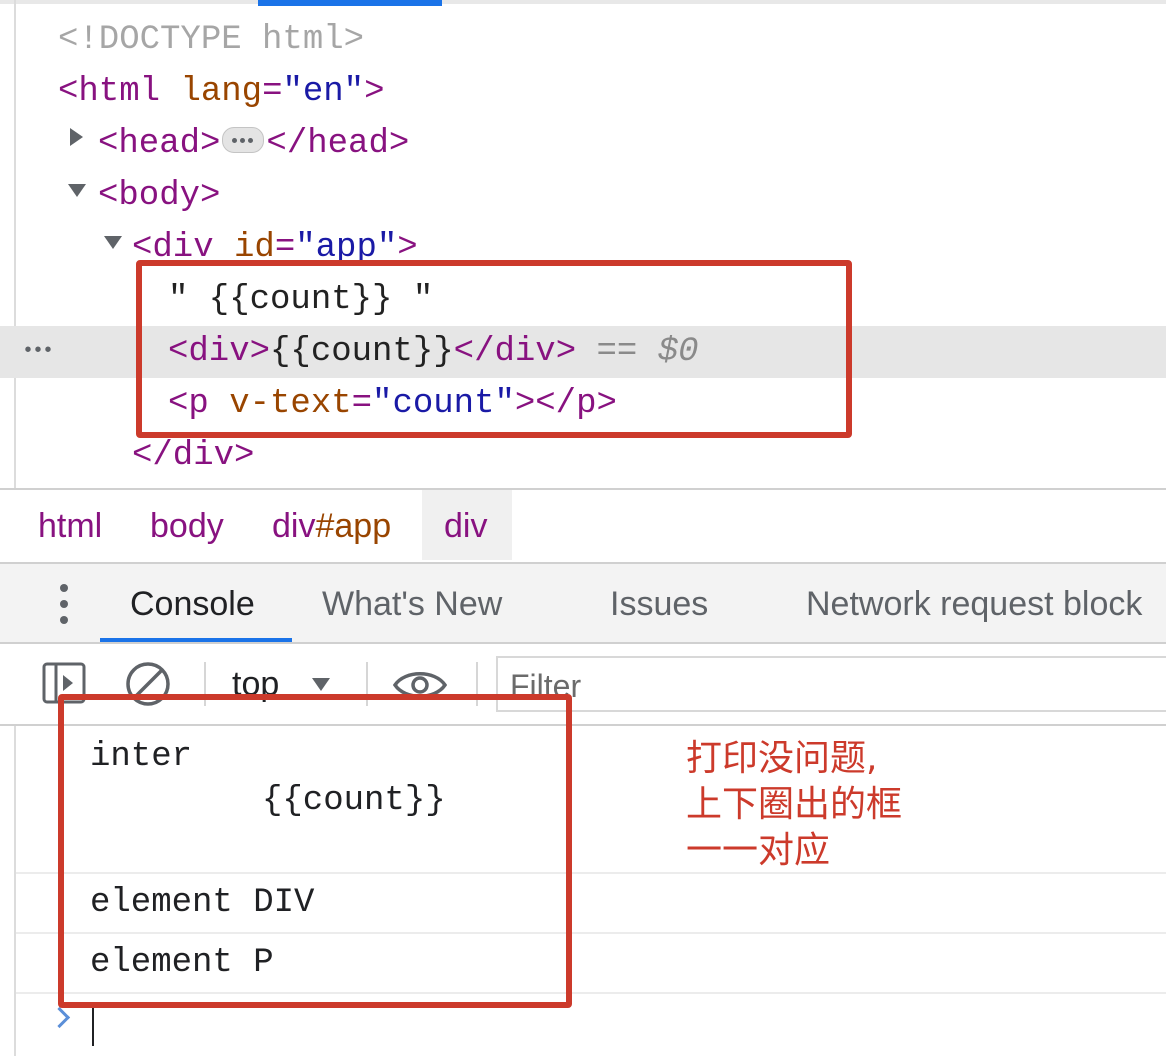 This screenshot has width=1166, height=1058. Describe the element at coordinates (323, 92) in the screenshot. I see `html-attr-value: "en"` at that location.